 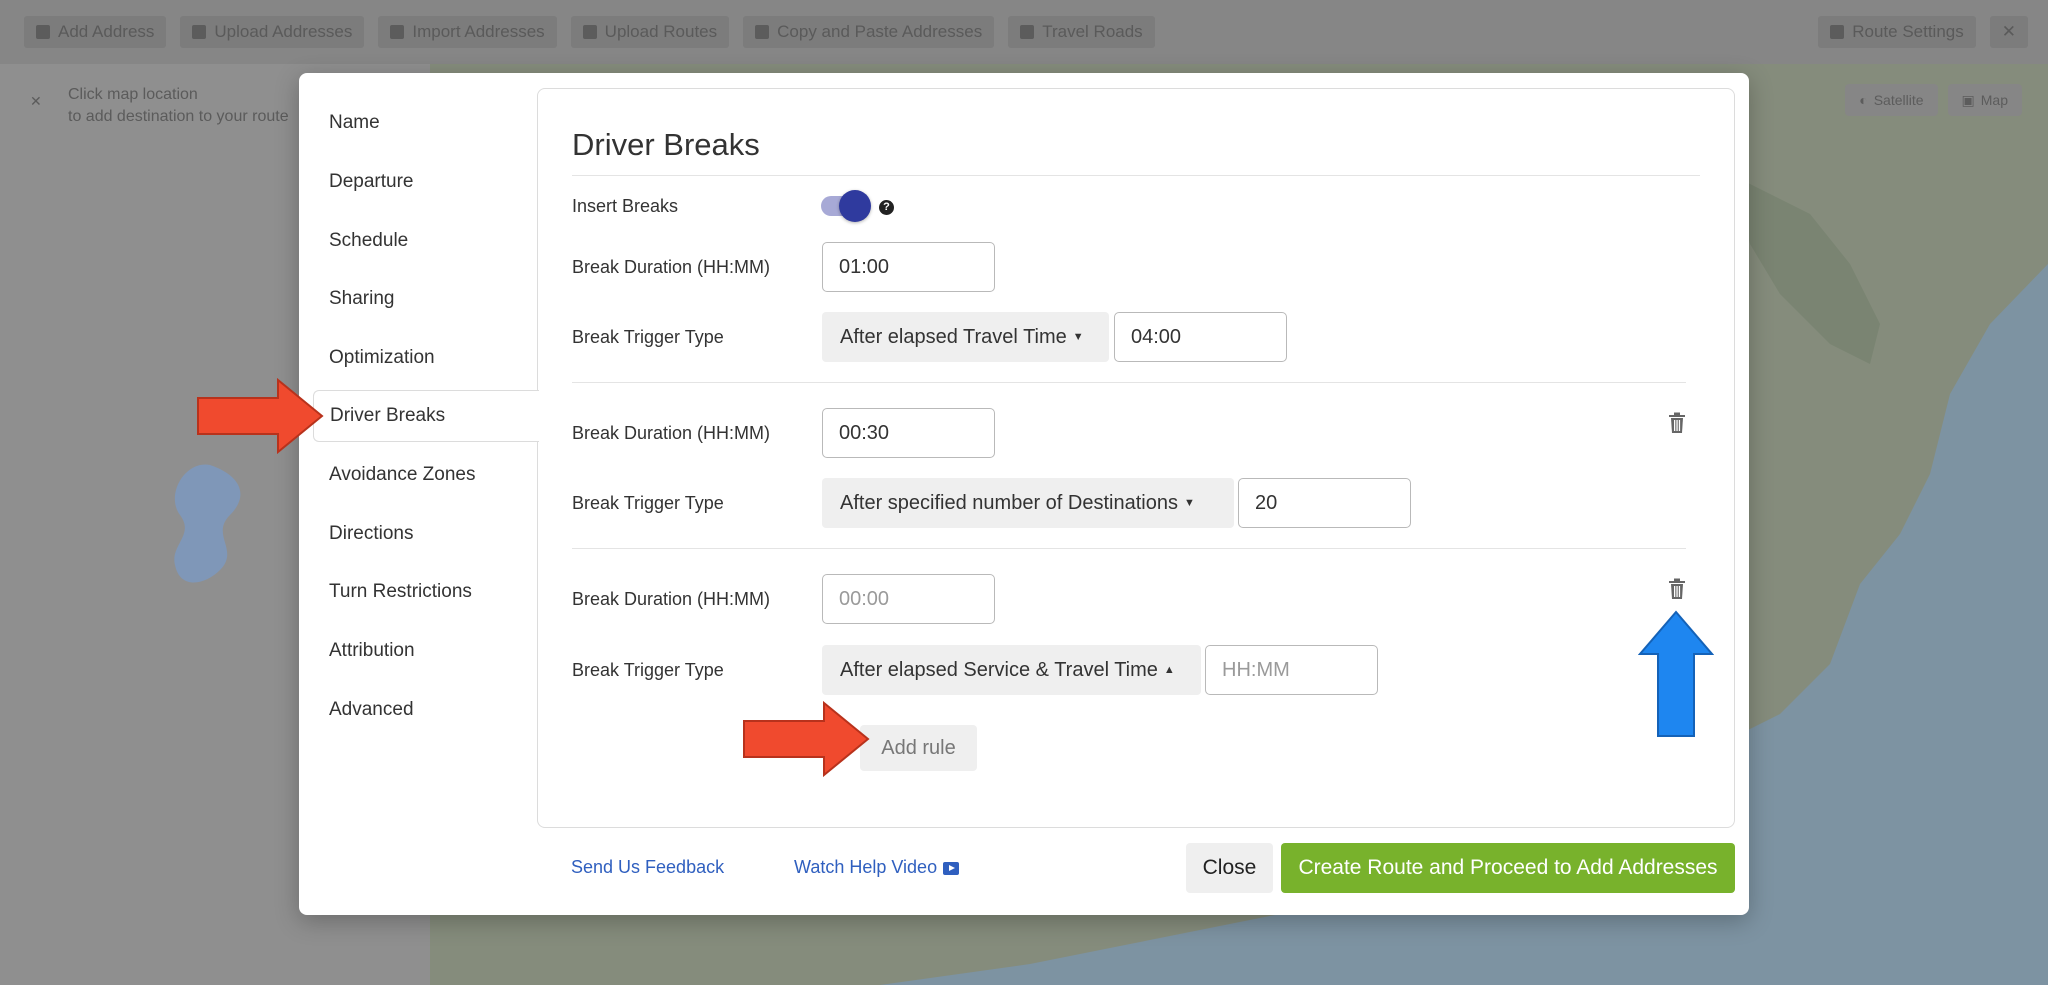 I want to click on rule-3-trigger-type-dropdown: After elapsed Service & Travel Time ▲, so click(x=1011, y=670).